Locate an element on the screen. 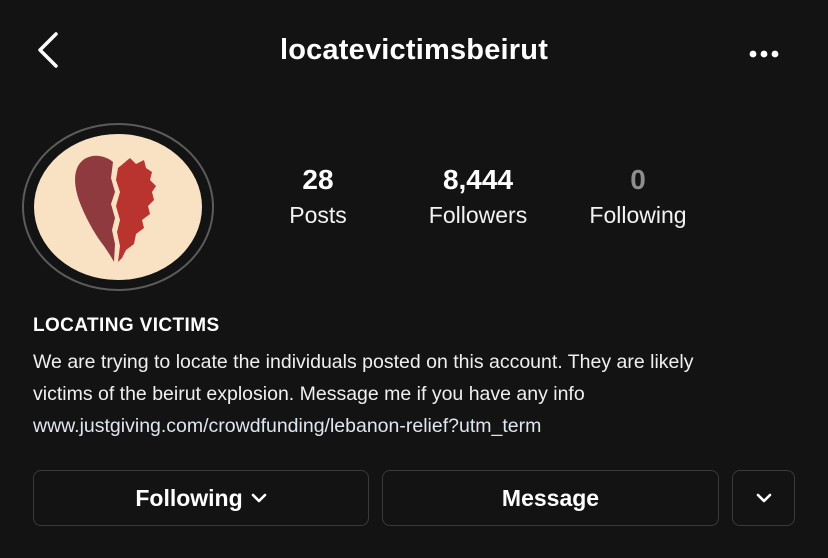 This screenshot has height=558, width=828. bio-display-name: LOCATING VICTIMS is located at coordinates (126, 325).